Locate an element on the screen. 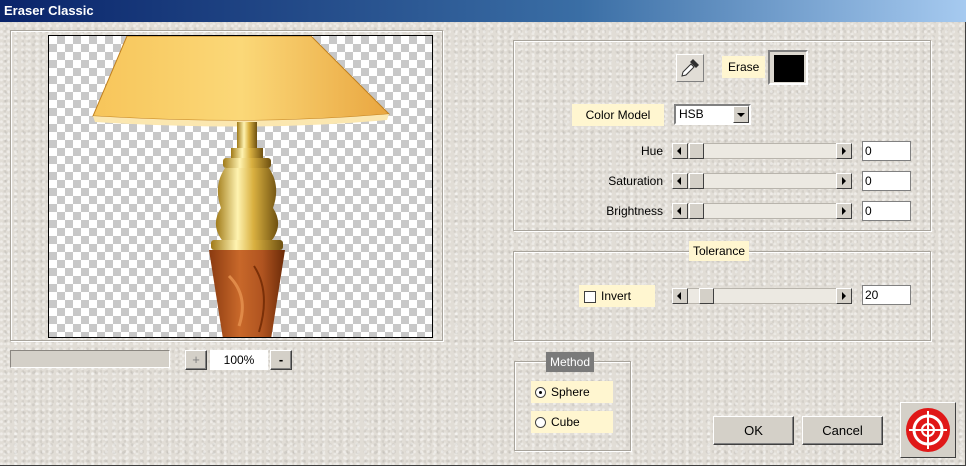 This screenshot has height=466, width=966. erase-color-fill is located at coordinates (789, 68).